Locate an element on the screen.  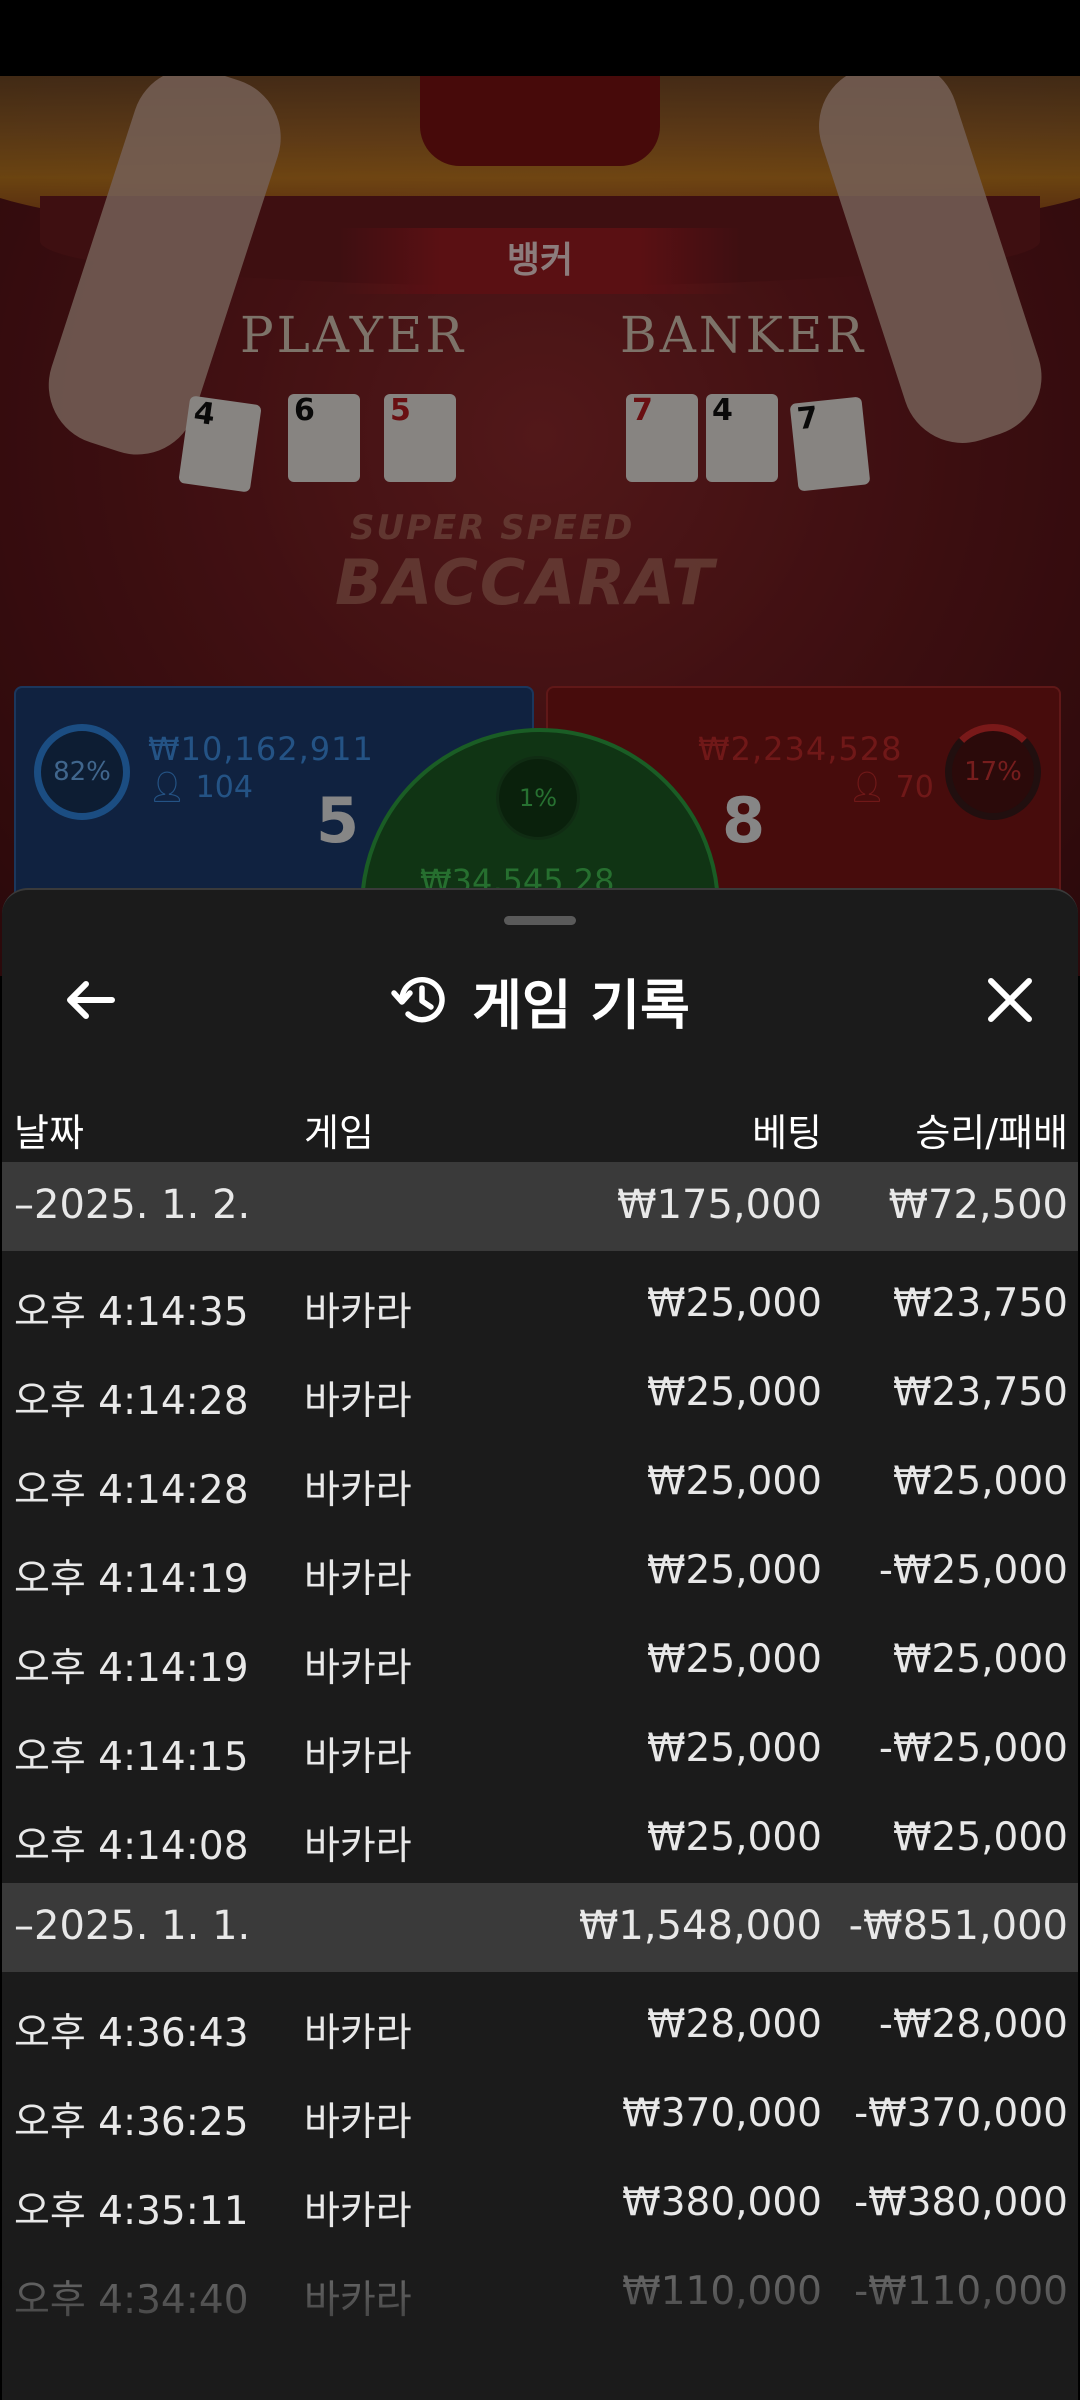
sheet-drag-handle is located at coordinates (540, 920).